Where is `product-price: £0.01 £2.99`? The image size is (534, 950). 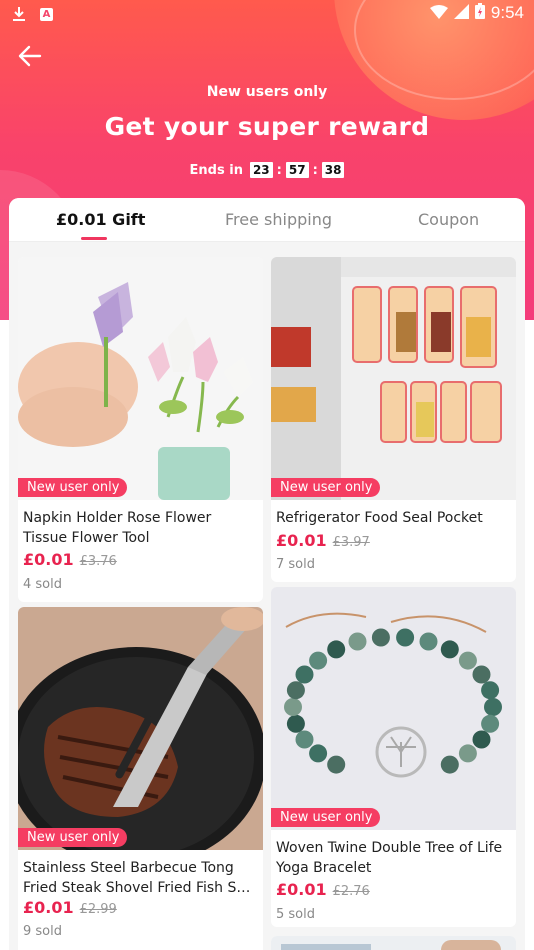
product-price: £0.01 £2.99 is located at coordinates (70, 907).